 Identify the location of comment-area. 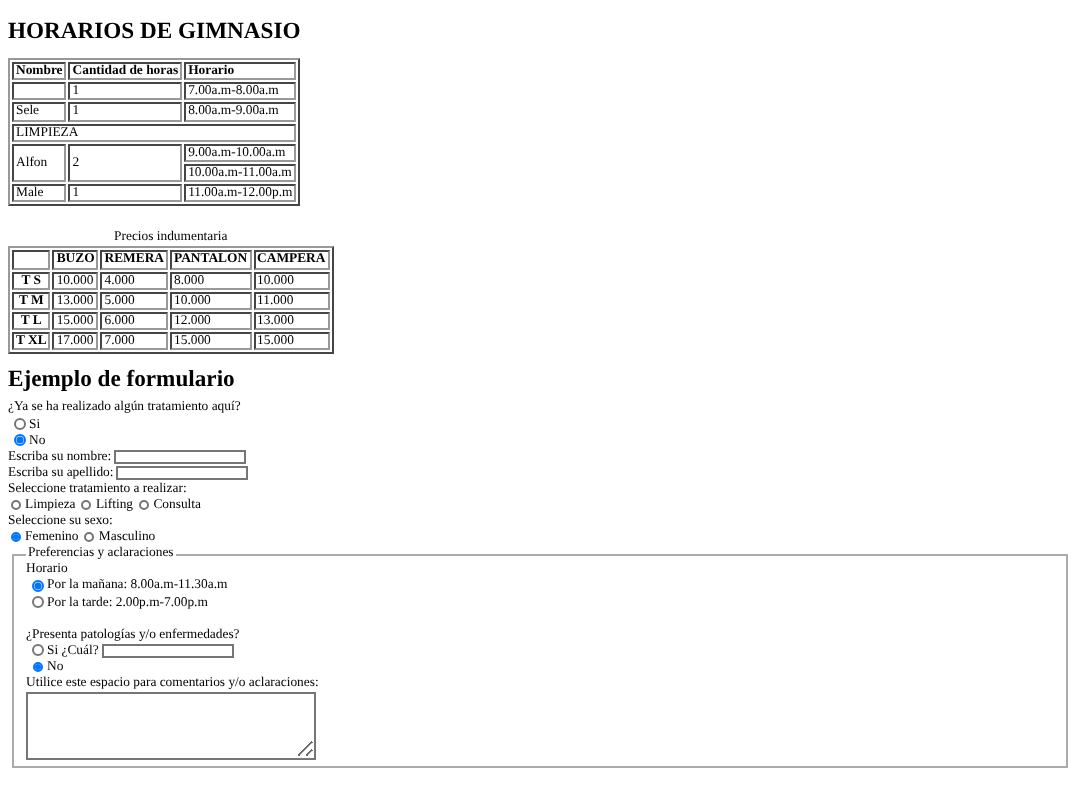
(171, 726).